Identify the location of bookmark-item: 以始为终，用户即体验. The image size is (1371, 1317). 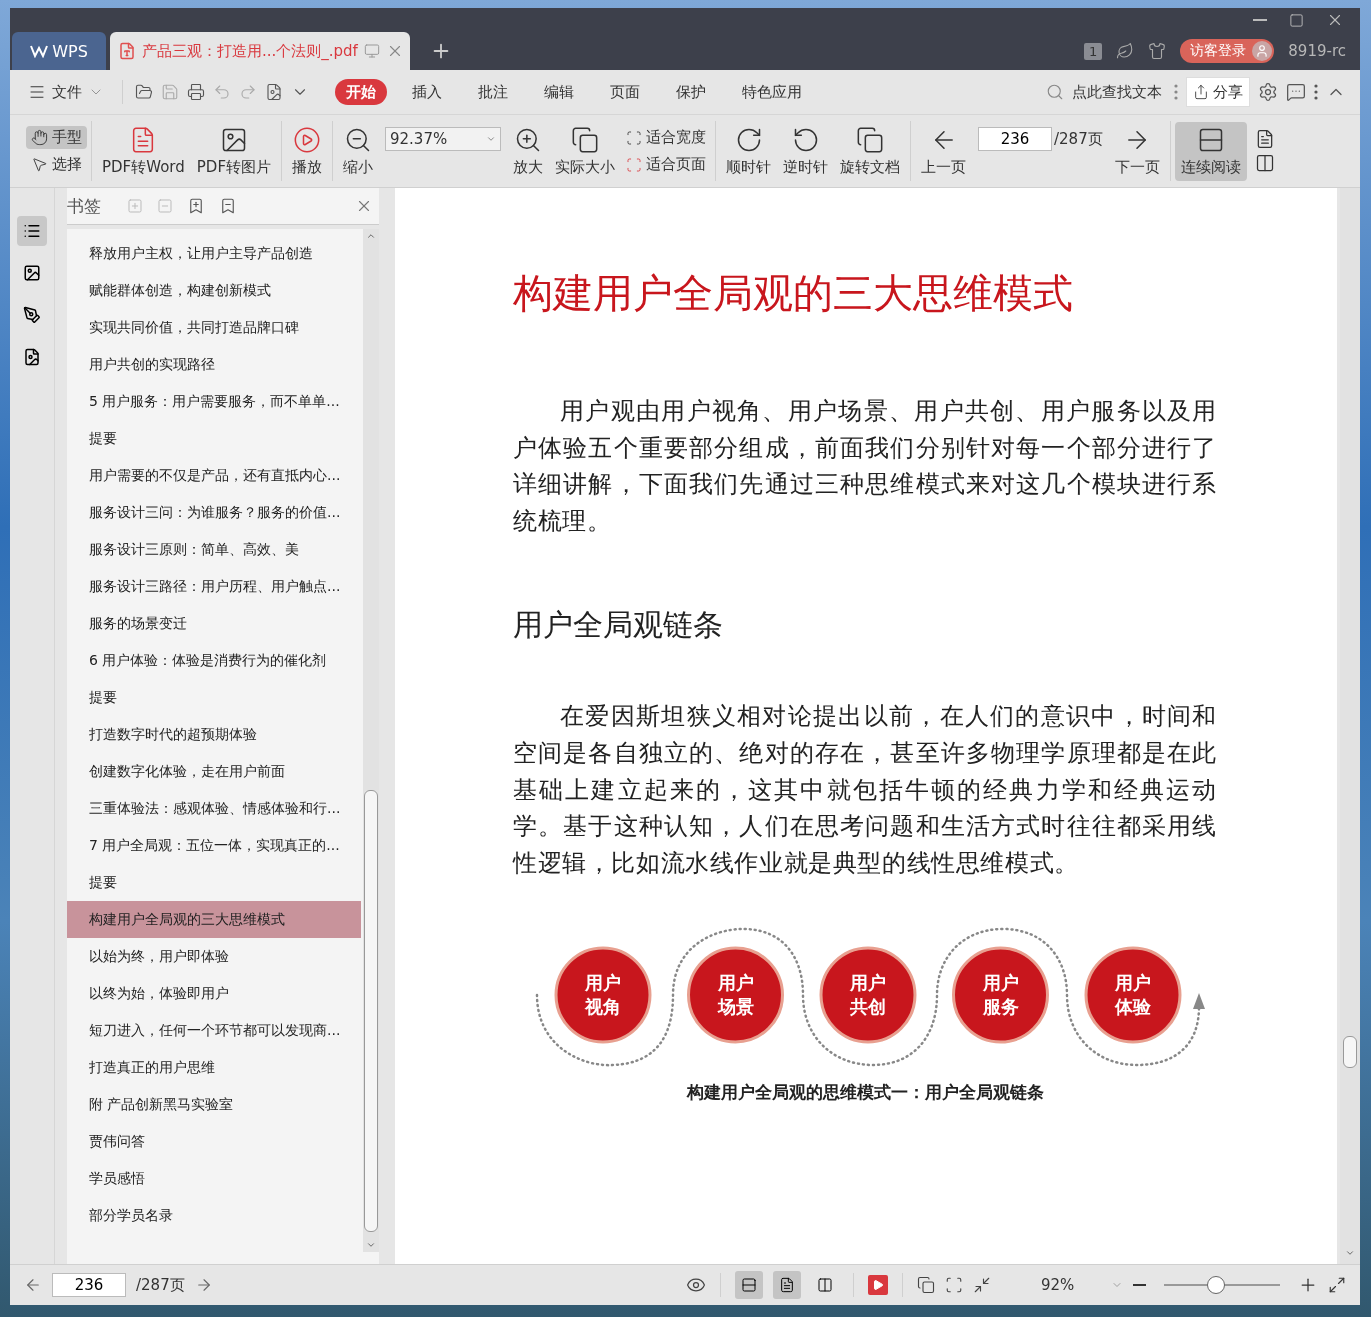
(214, 956).